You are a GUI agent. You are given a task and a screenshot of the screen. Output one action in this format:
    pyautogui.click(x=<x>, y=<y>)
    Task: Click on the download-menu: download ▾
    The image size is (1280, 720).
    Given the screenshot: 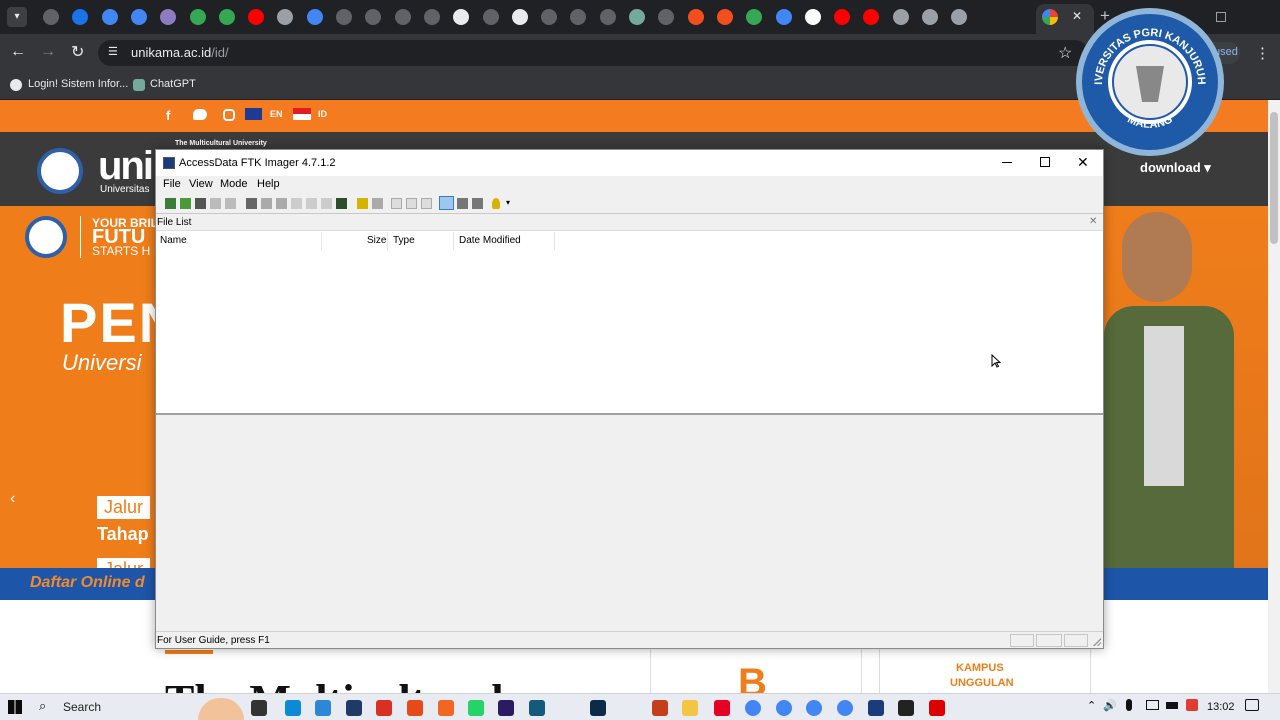 What is the action you would take?
    pyautogui.click(x=1175, y=168)
    